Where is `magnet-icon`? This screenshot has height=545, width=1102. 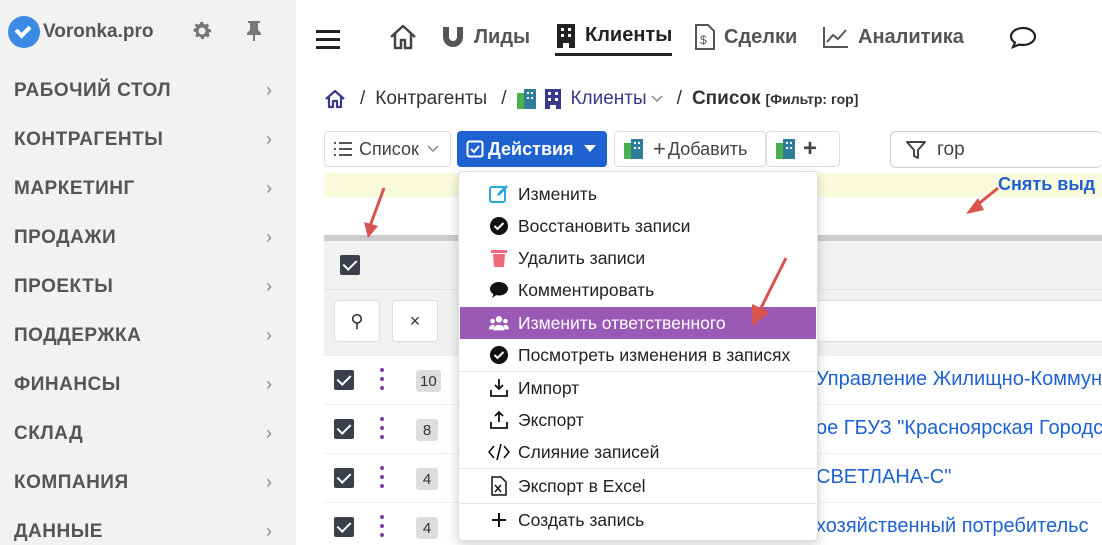 magnet-icon is located at coordinates (453, 37).